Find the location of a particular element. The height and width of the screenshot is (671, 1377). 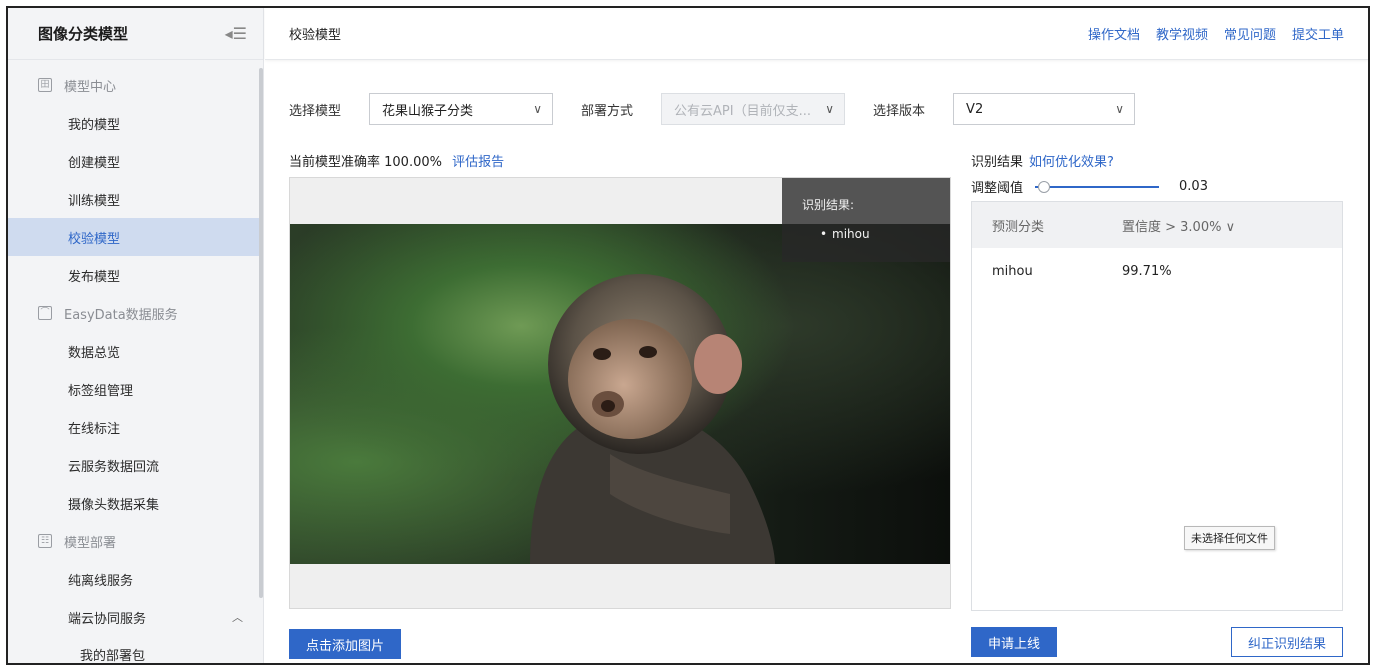

row-confidence: 99.71% is located at coordinates (1147, 271).